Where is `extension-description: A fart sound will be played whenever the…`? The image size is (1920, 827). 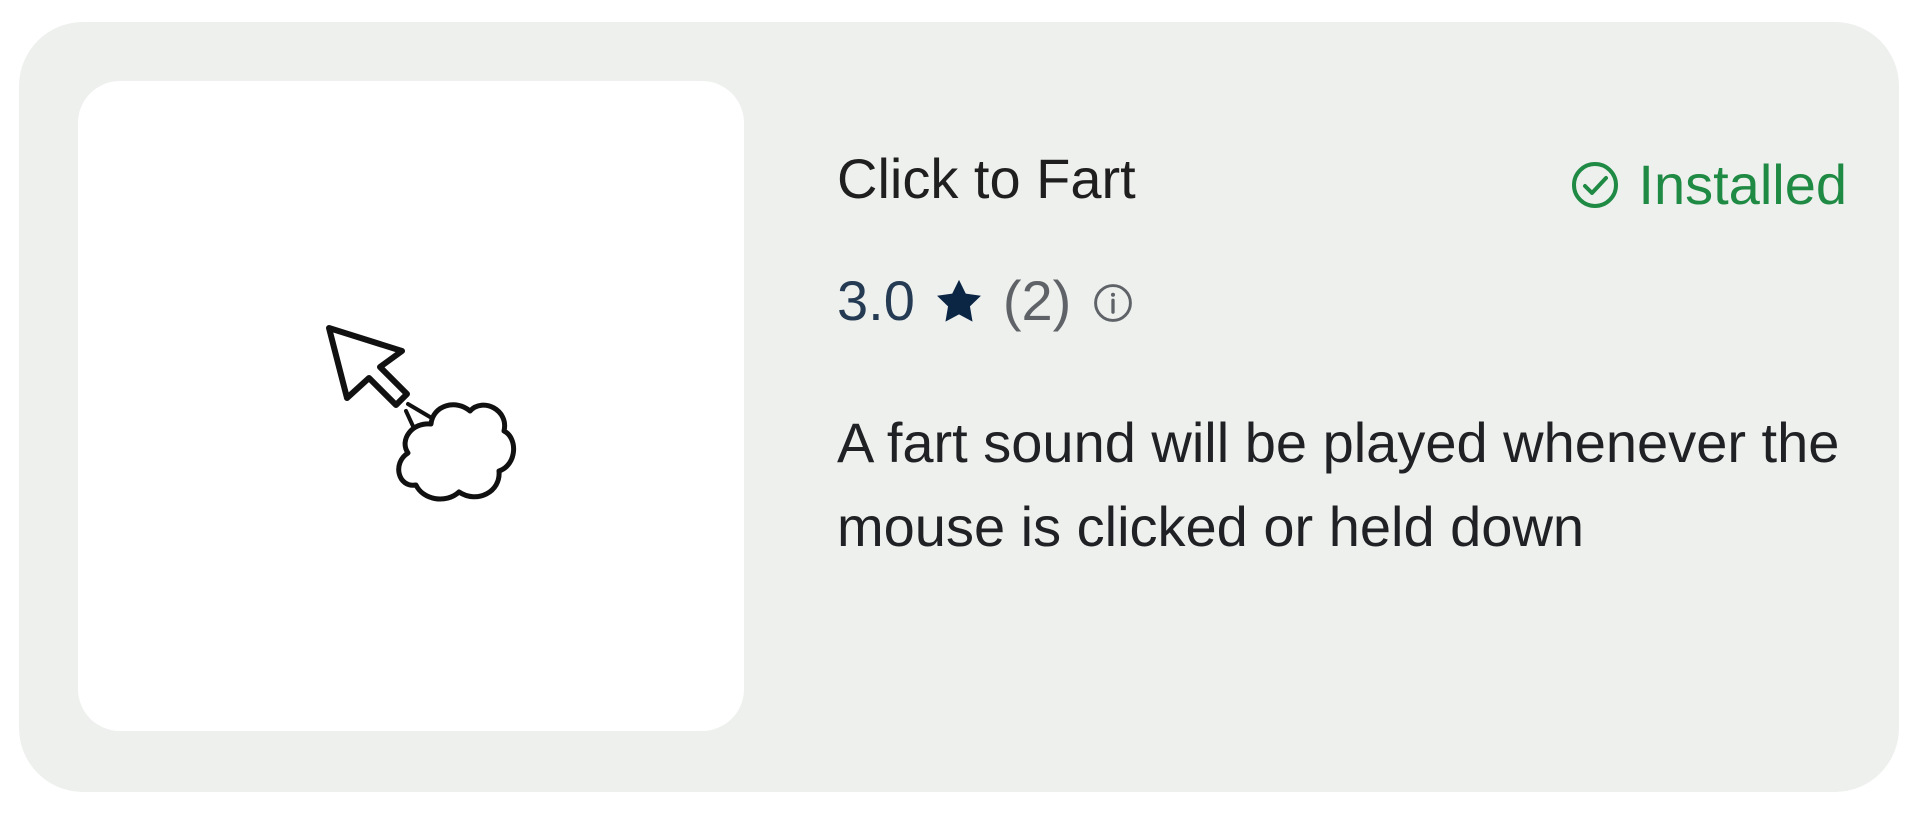 extension-description: A fart sound will be played whenever the… is located at coordinates (1338, 484).